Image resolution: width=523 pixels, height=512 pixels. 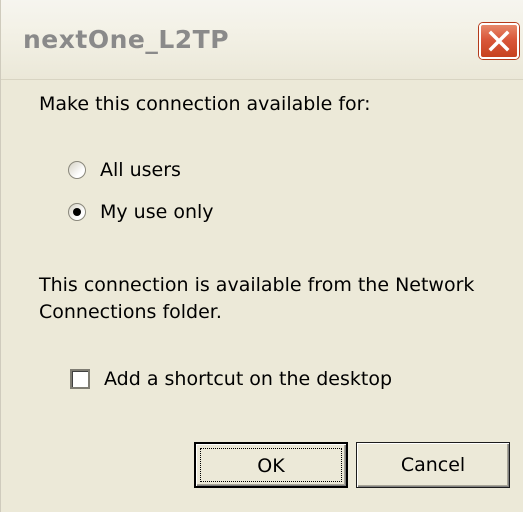 What do you see at coordinates (140, 170) in the screenshot?
I see `radio-label-all-users: All users` at bounding box center [140, 170].